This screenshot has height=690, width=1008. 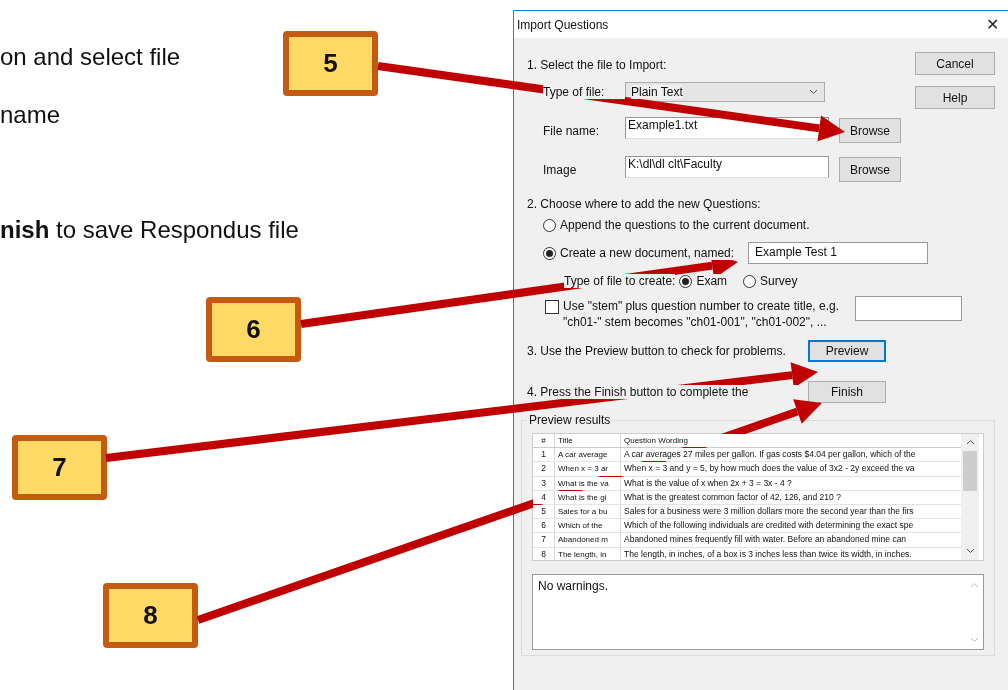 What do you see at coordinates (90, 57) in the screenshot?
I see `slide-text: on and select file` at bounding box center [90, 57].